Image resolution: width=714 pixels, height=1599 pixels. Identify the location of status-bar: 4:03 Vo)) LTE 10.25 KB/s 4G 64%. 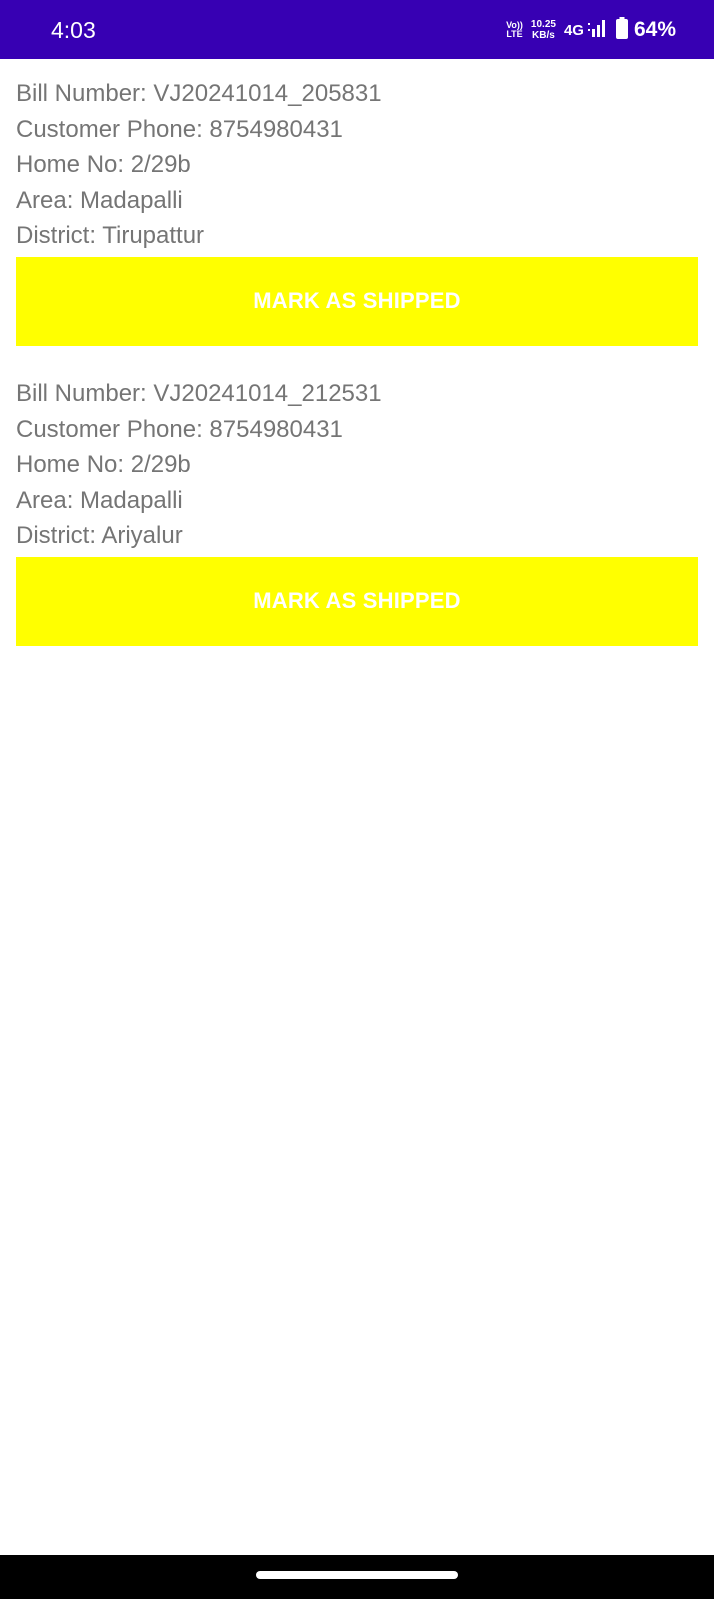
(357, 29).